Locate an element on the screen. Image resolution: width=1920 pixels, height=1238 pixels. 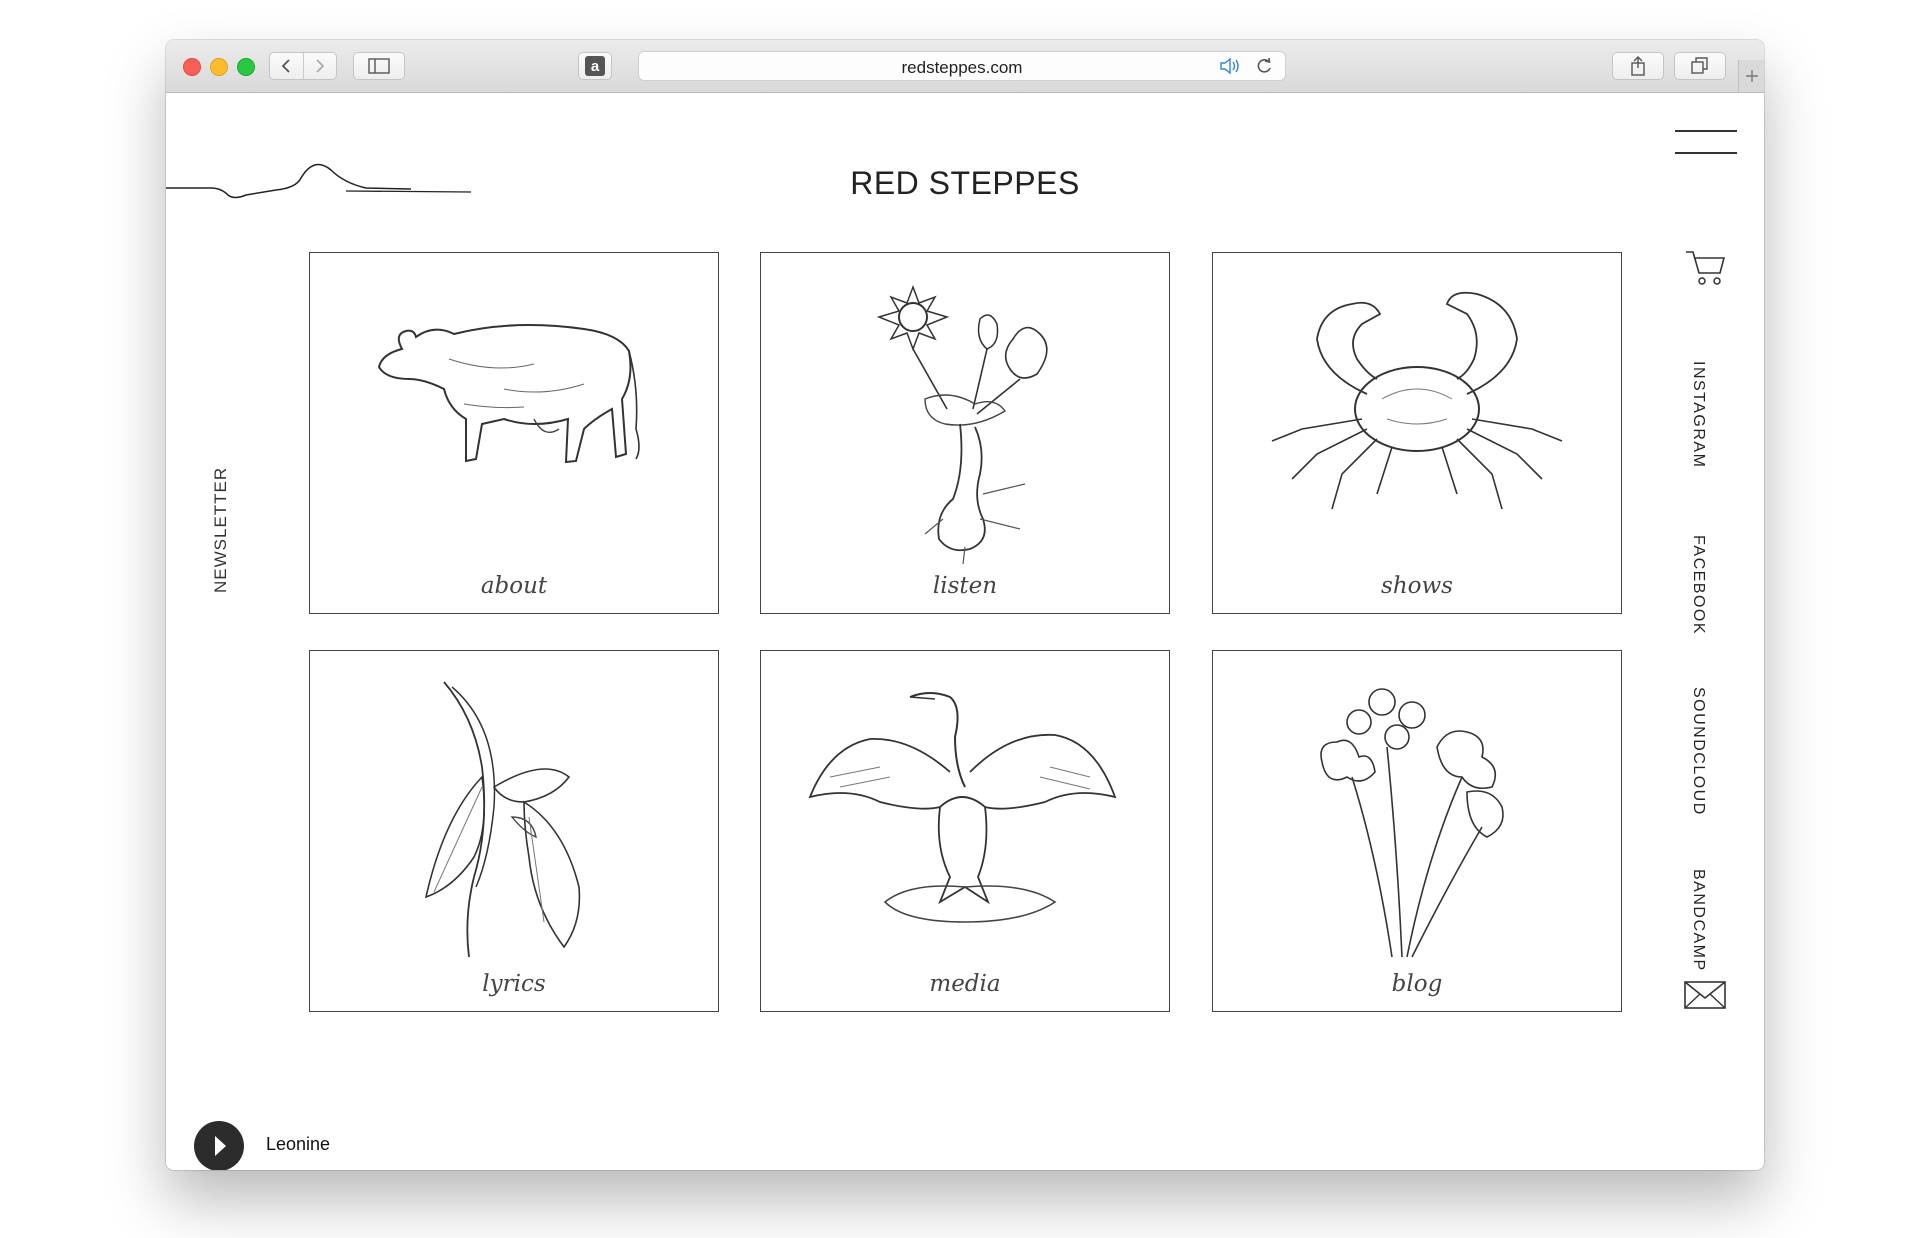
tile-label: about is located at coordinates (514, 586).